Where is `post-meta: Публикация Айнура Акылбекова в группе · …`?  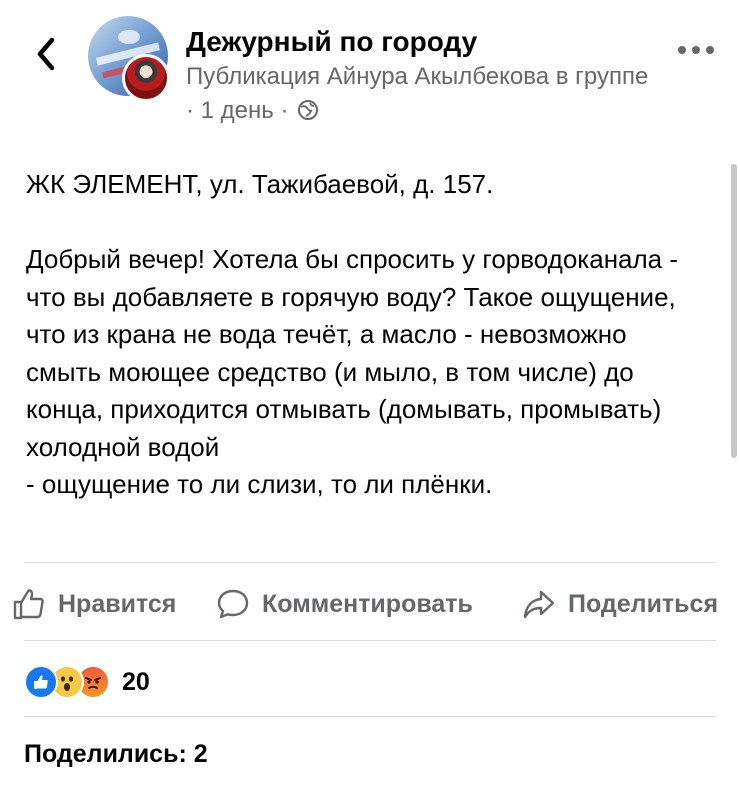
post-meta: Публикация Айнура Акылбекова в группе · … is located at coordinates (421, 95).